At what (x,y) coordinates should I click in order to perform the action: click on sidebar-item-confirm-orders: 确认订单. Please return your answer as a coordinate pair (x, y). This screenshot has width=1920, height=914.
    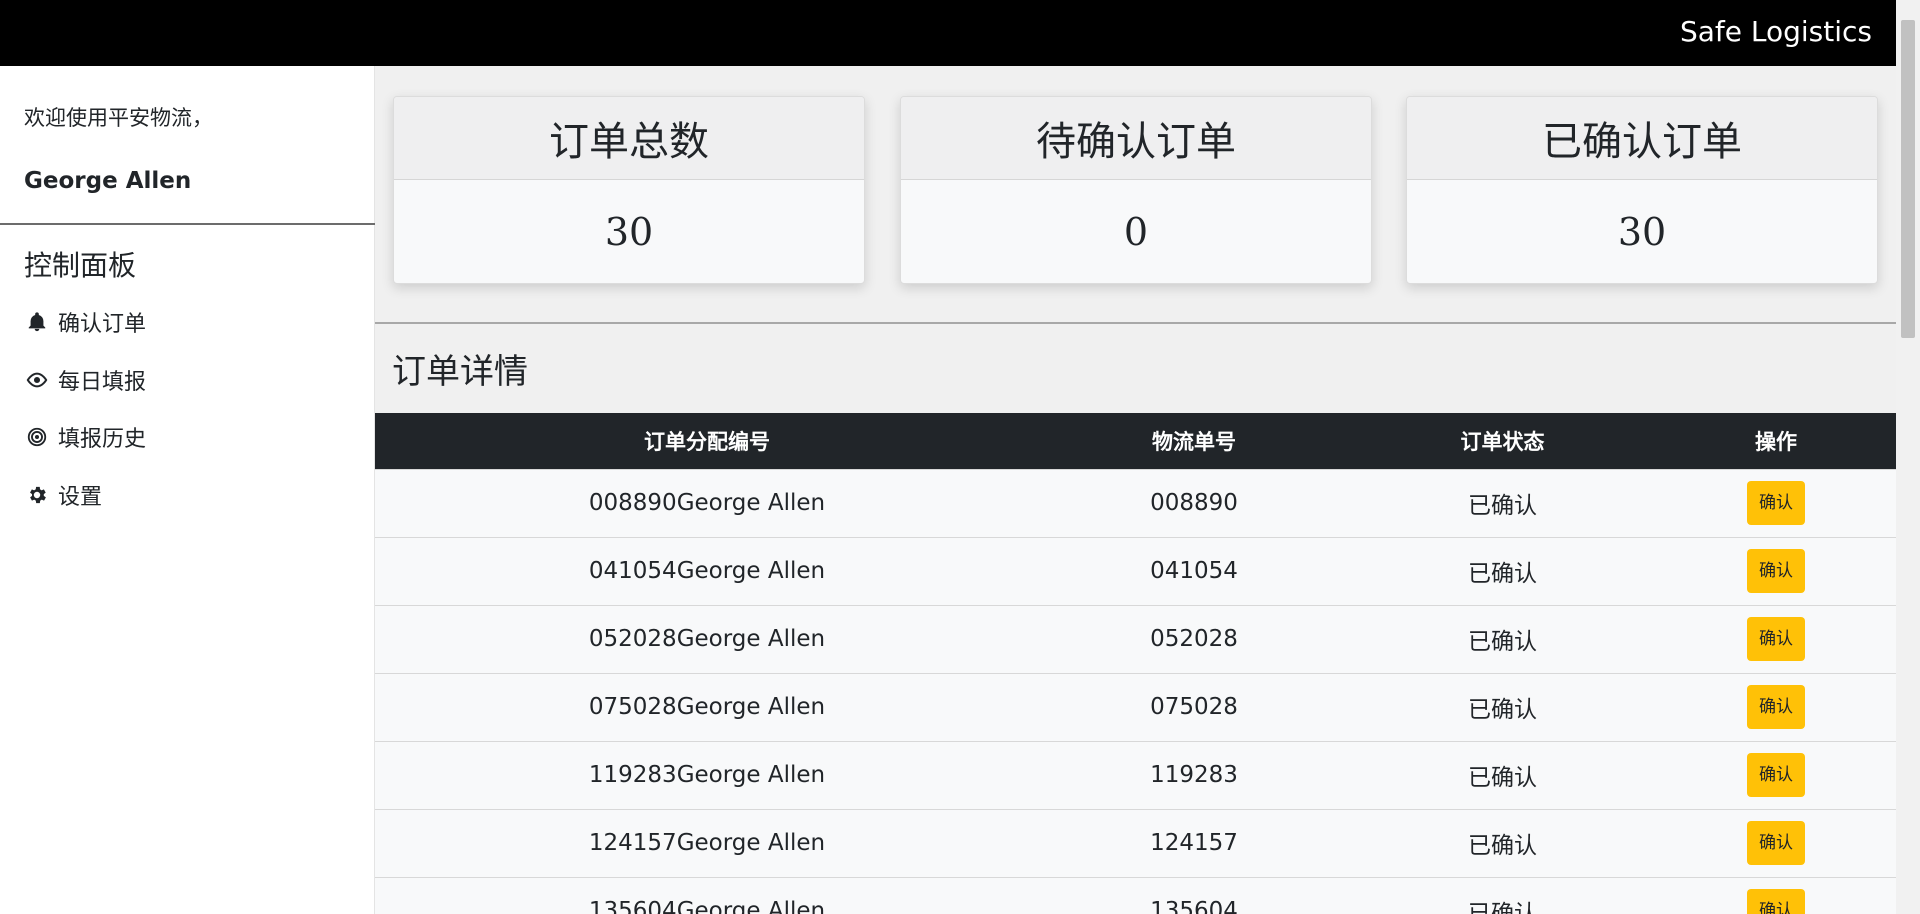
    Looking at the image, I should click on (184, 322).